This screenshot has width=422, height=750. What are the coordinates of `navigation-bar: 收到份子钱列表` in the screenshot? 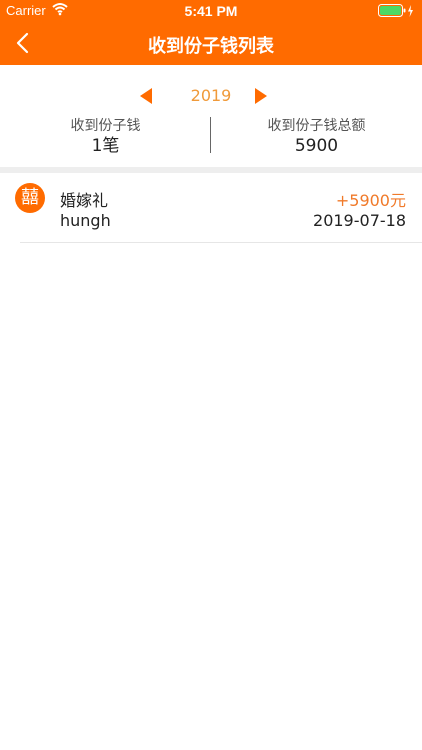 It's located at (211, 43).